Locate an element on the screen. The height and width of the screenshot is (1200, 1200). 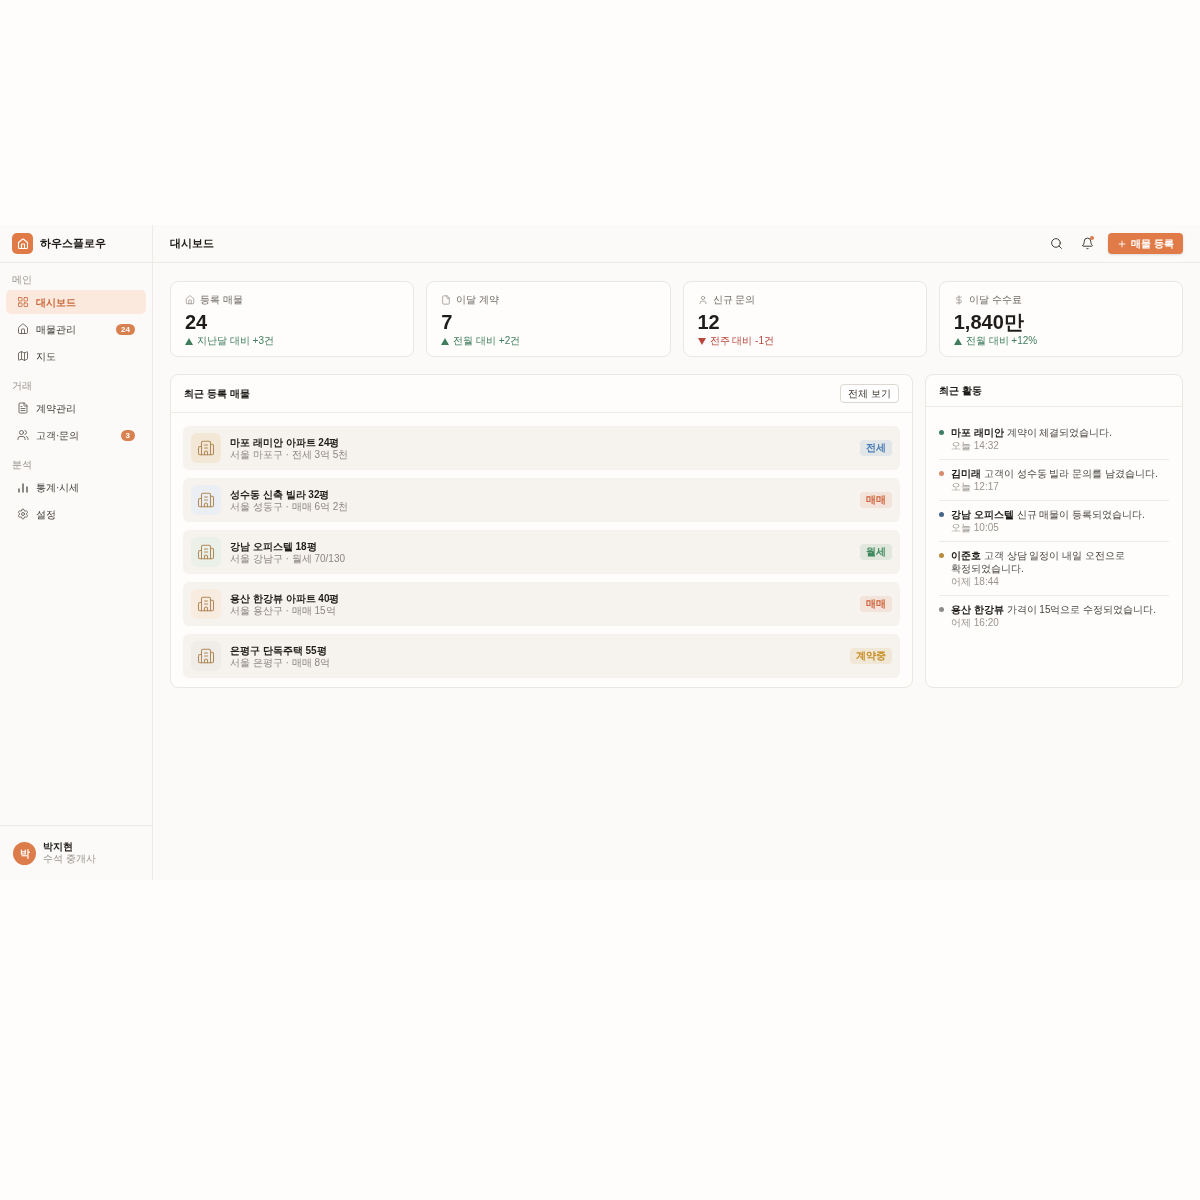
listing-title: 용산 한강뷰 아파트 40평 is located at coordinates (285, 598).